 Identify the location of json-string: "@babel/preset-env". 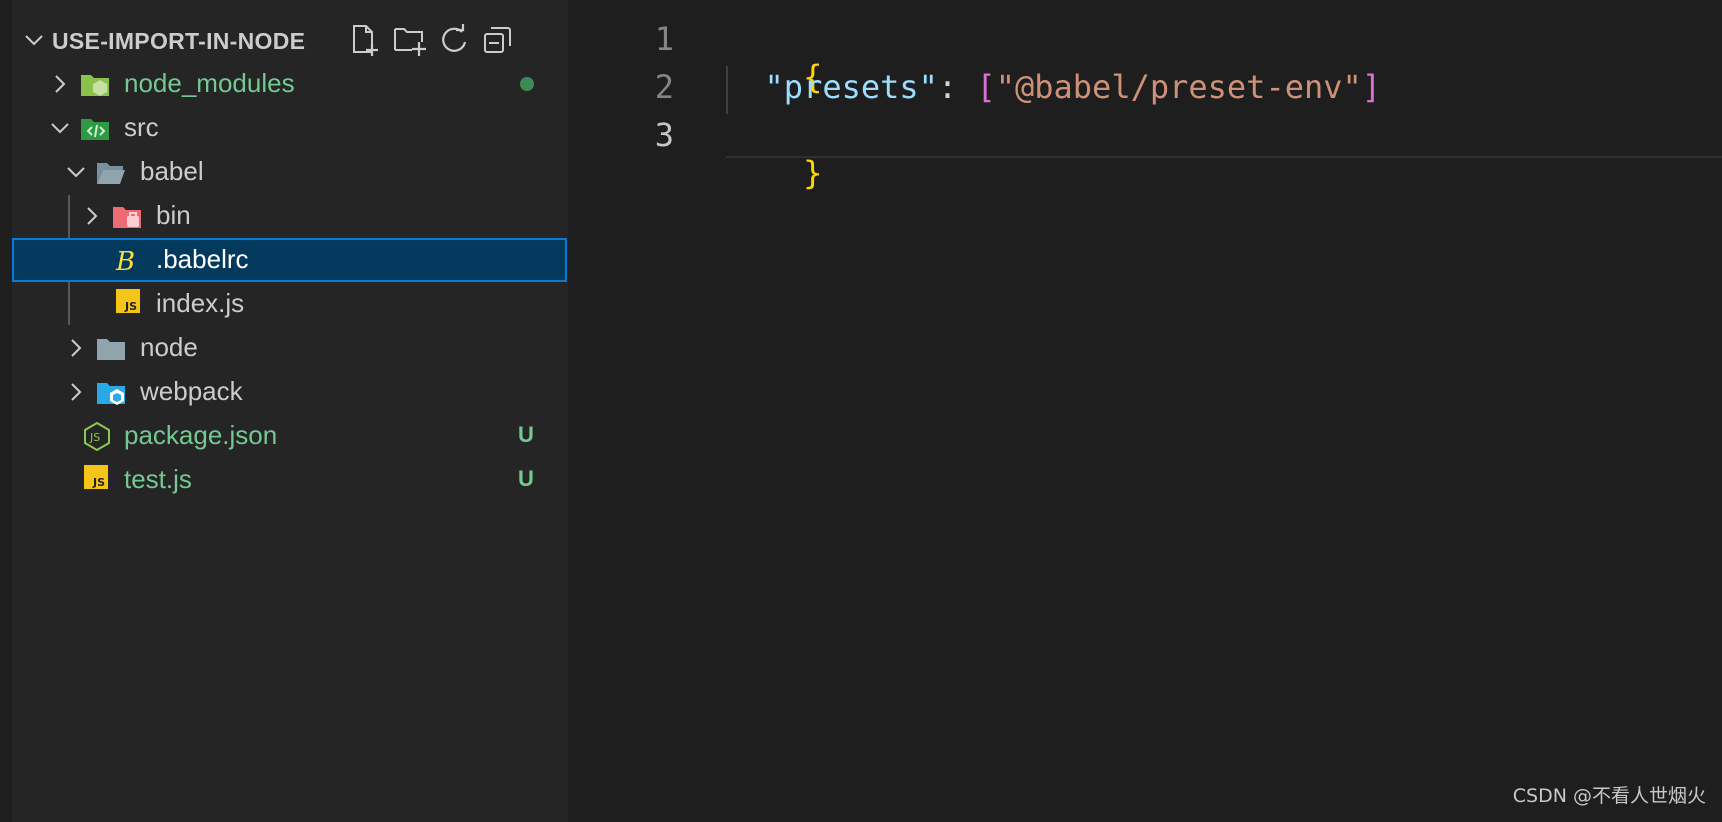
(1178, 87).